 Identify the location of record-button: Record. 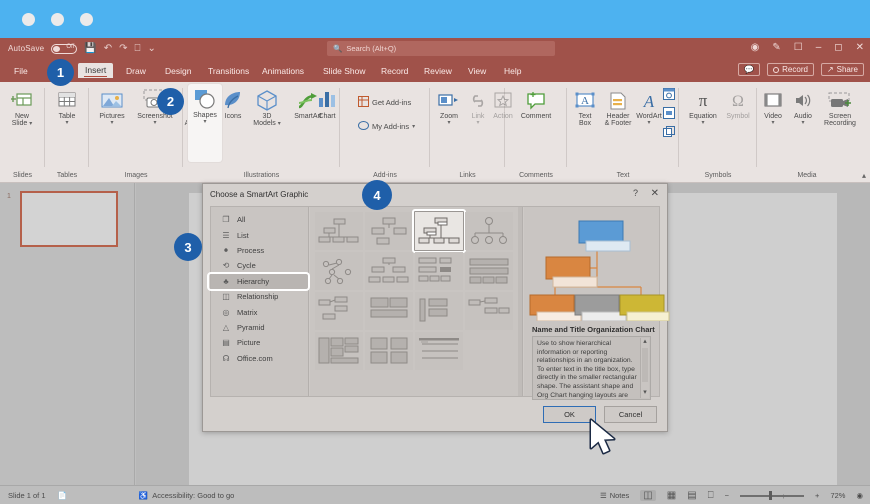
(790, 69).